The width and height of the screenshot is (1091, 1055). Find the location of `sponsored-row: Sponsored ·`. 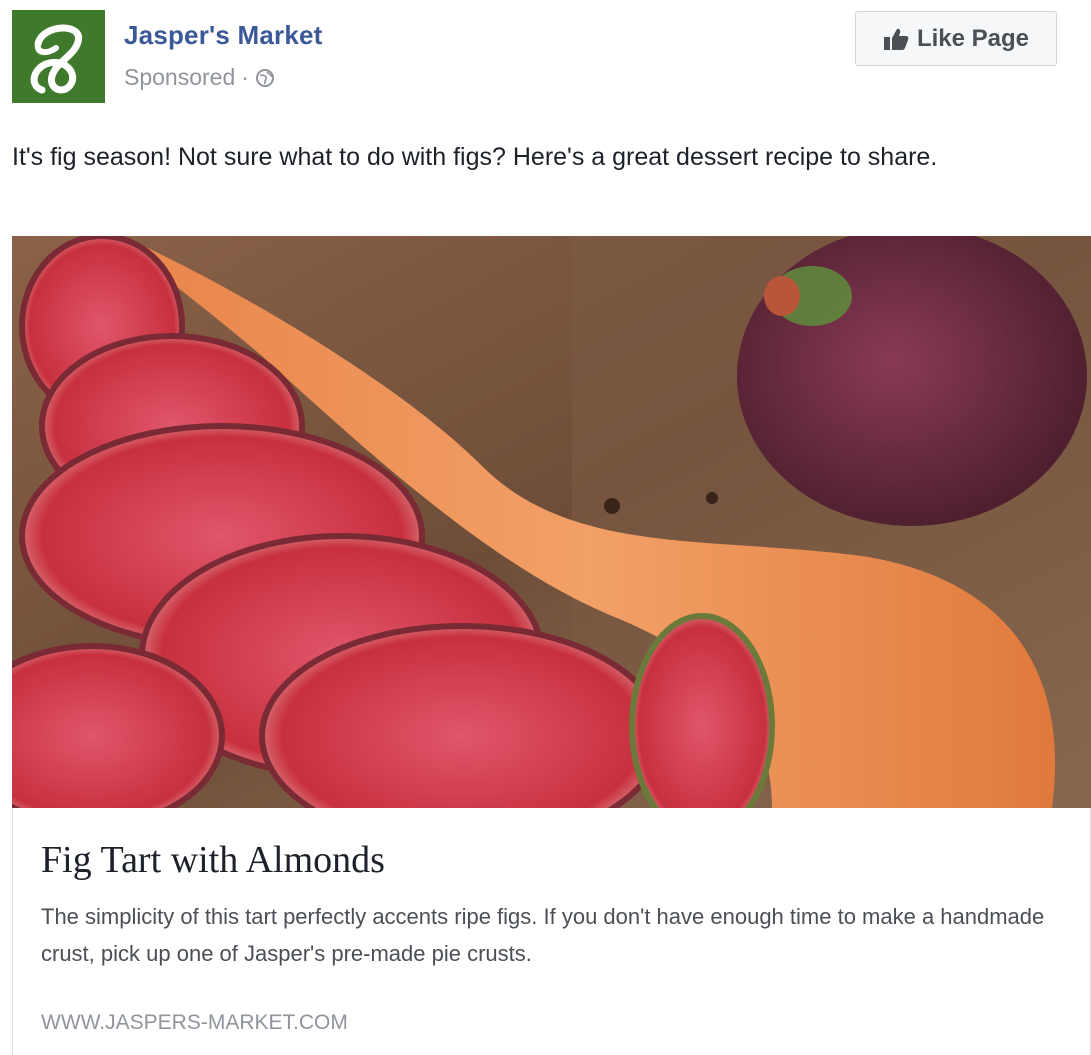

sponsored-row: Sponsored · is located at coordinates (199, 77).